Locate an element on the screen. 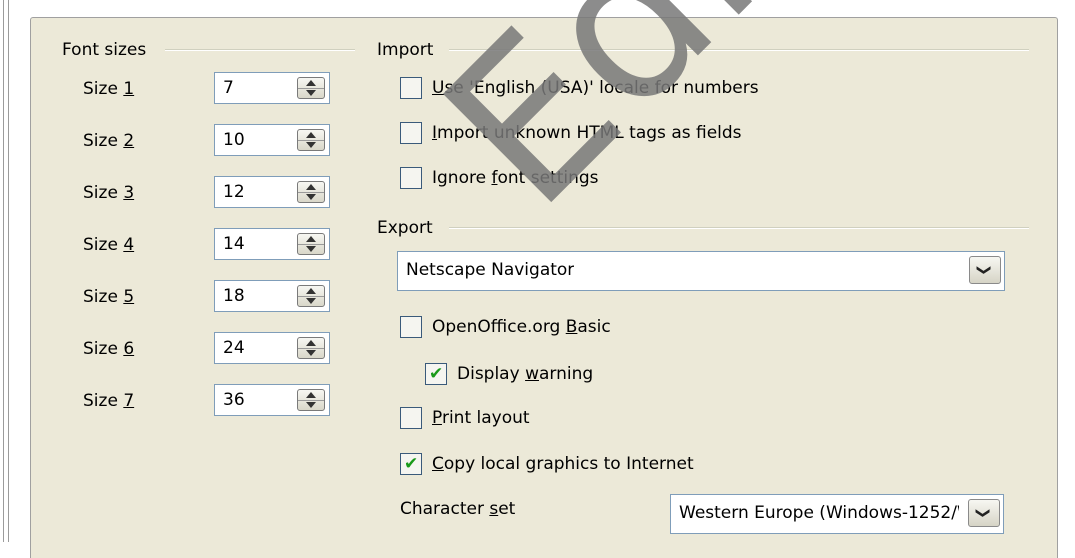 The height and width of the screenshot is (558, 1075). size-value: 7 is located at coordinates (228, 88).